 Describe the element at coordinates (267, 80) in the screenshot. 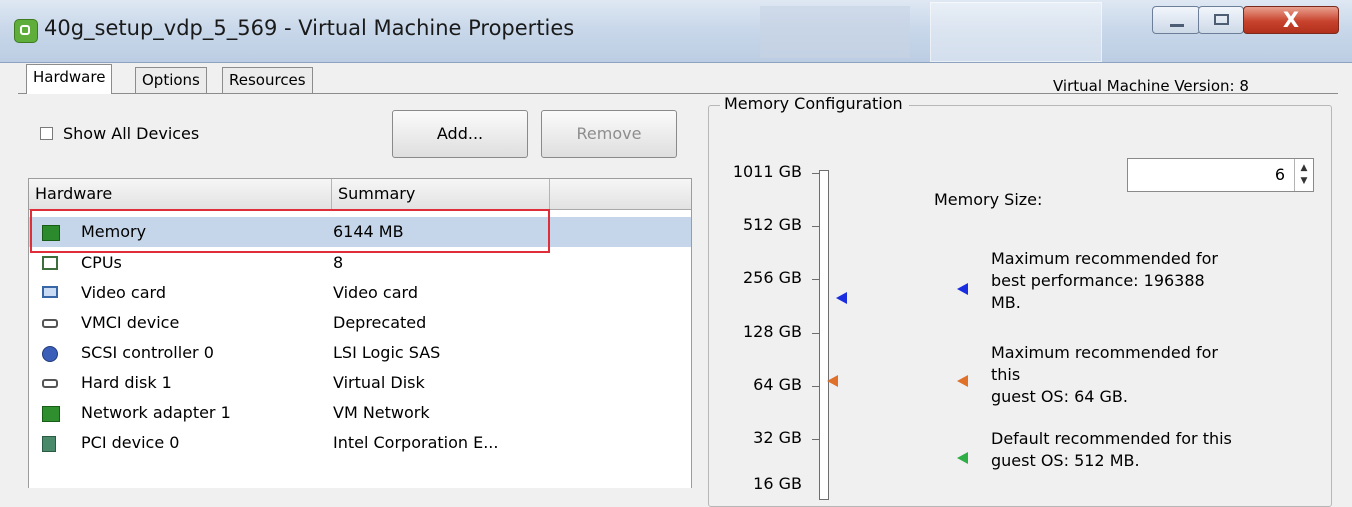

I see `tab-resources: Resources` at that location.